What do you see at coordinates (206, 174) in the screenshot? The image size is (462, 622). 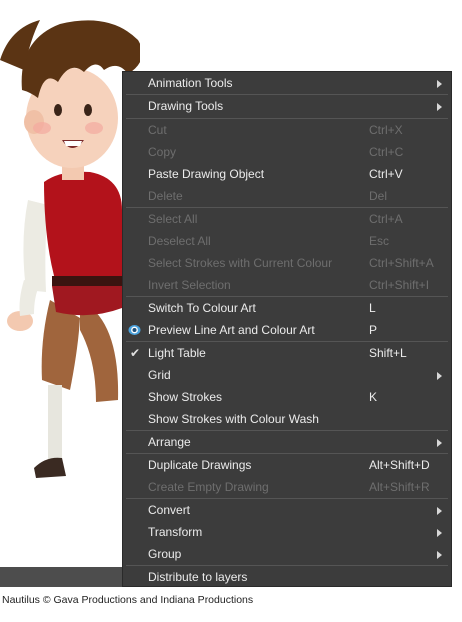 I see `menu-item-label: Paste Drawing Object` at bounding box center [206, 174].